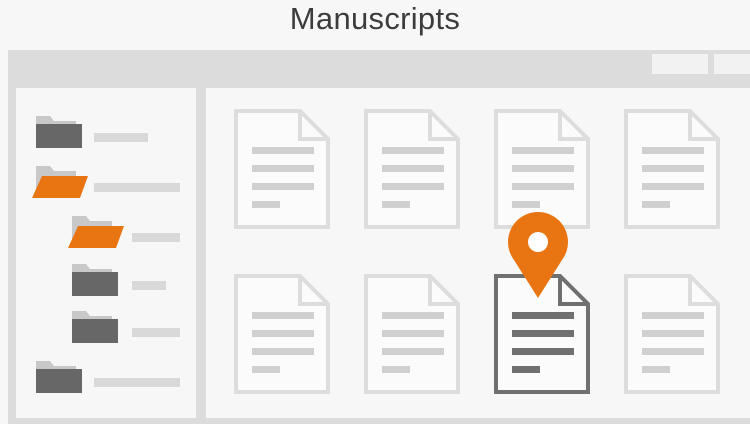 This screenshot has width=750, height=424. I want to click on pane-divider, so click(201, 253).